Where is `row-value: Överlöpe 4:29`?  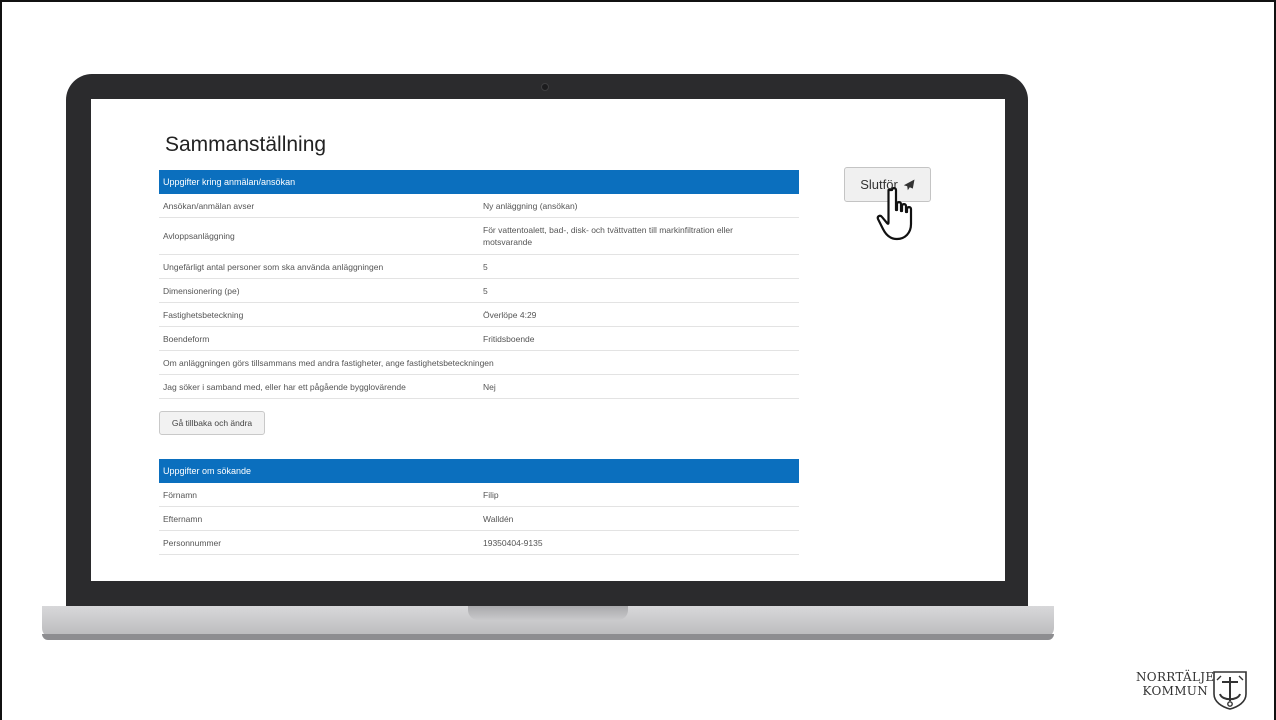
row-value: Överlöpe 4:29 is located at coordinates (510, 314).